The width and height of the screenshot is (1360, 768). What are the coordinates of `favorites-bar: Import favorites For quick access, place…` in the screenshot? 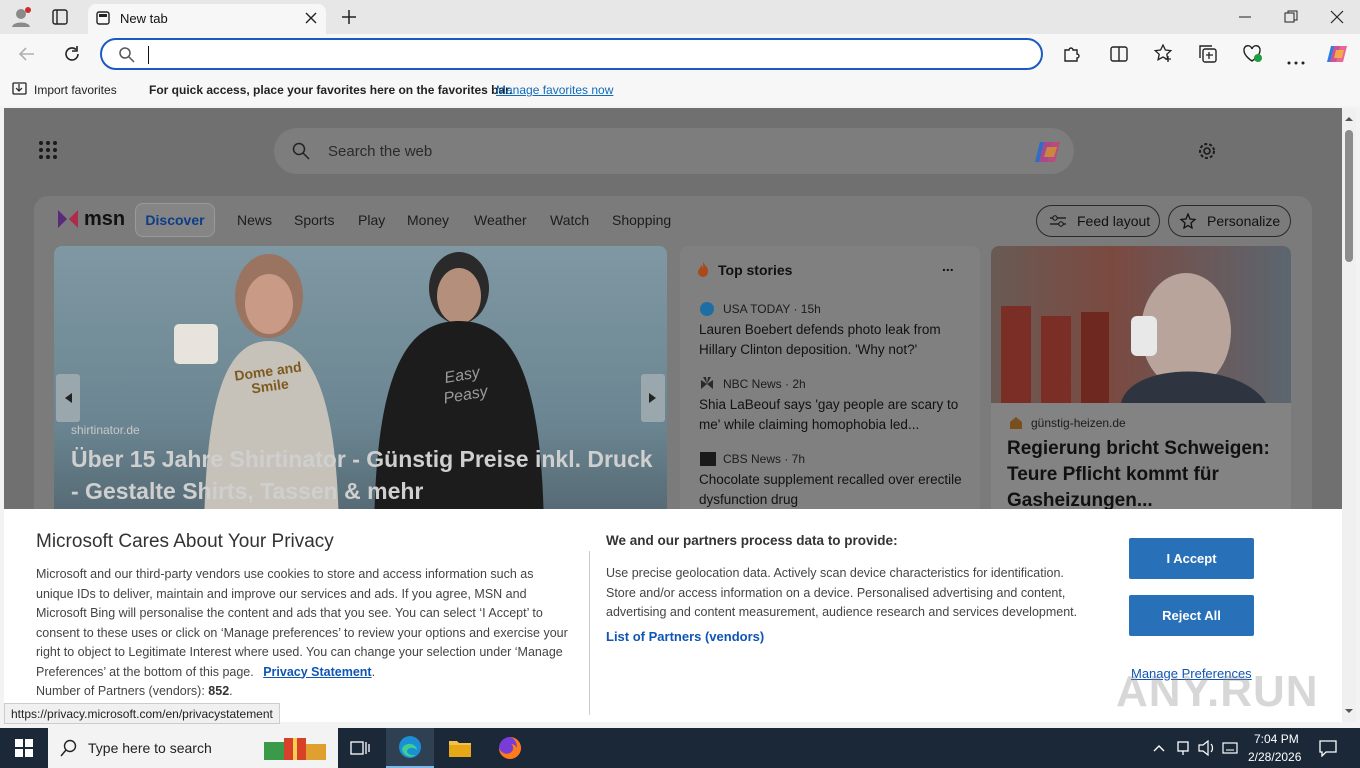 It's located at (680, 90).